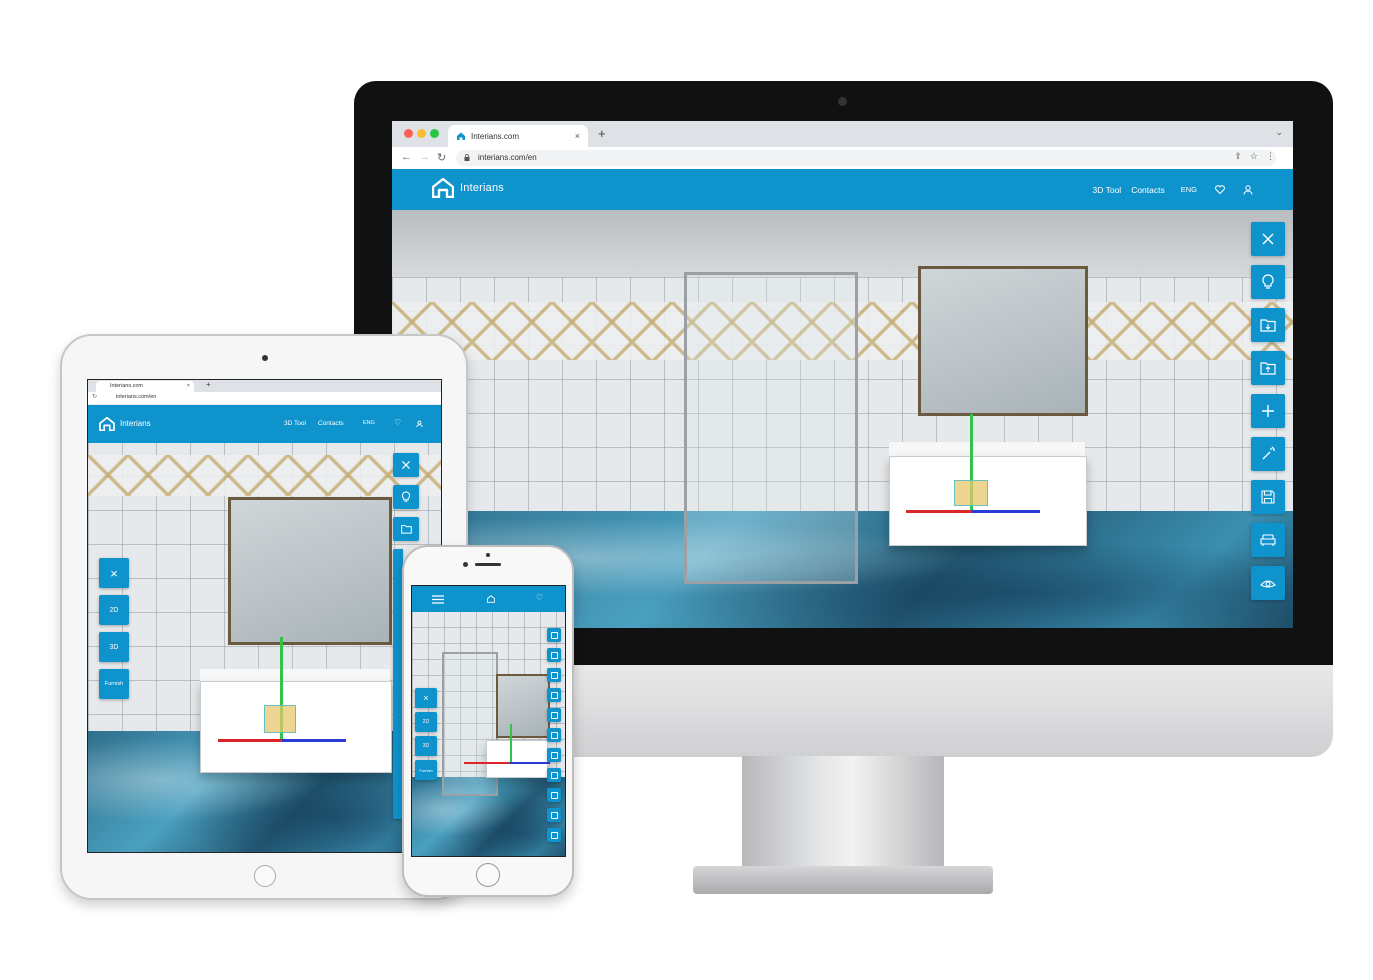 The width and height of the screenshot is (1373, 980). Describe the element at coordinates (264, 386) in the screenshot. I see `tablet-tab-bar: Interians.com × +` at that location.